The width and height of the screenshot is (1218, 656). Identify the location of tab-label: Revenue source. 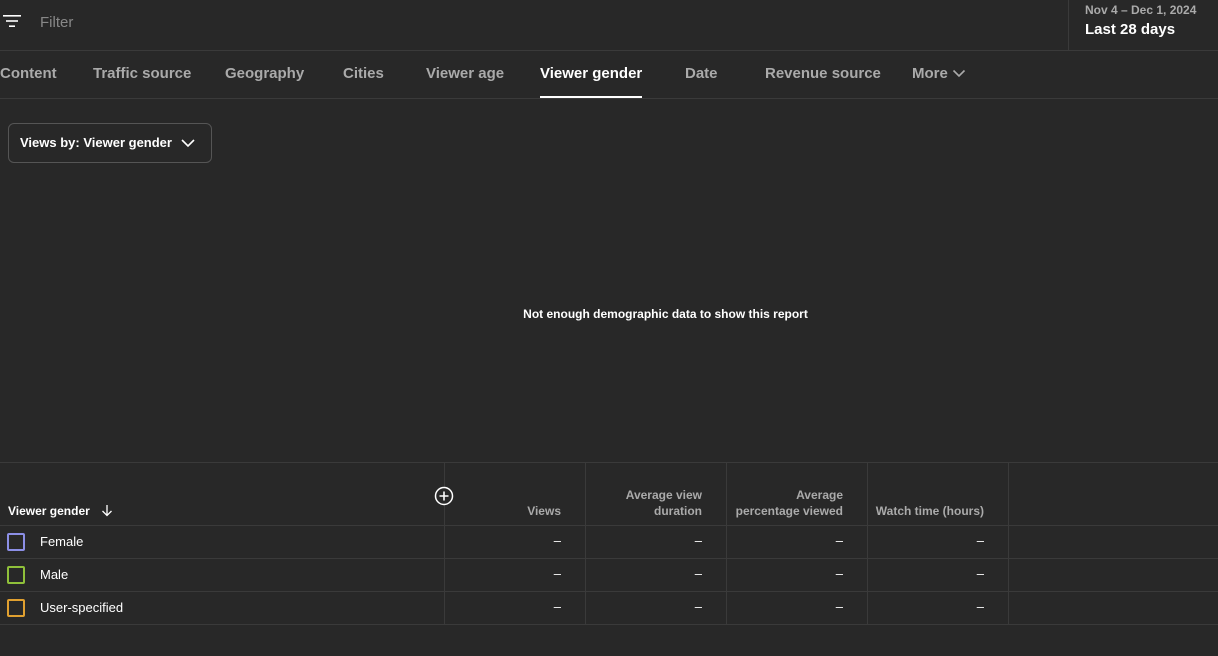
(823, 73).